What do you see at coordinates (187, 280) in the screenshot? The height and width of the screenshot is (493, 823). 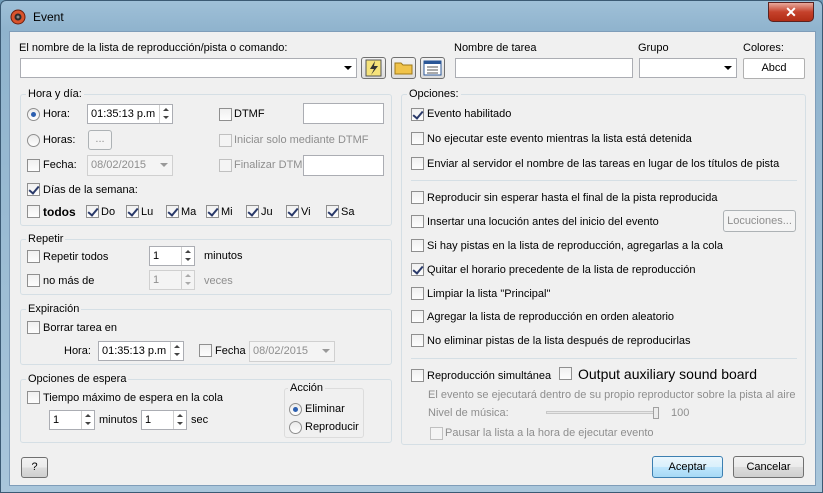 I see `max-times-spinner` at bounding box center [187, 280].